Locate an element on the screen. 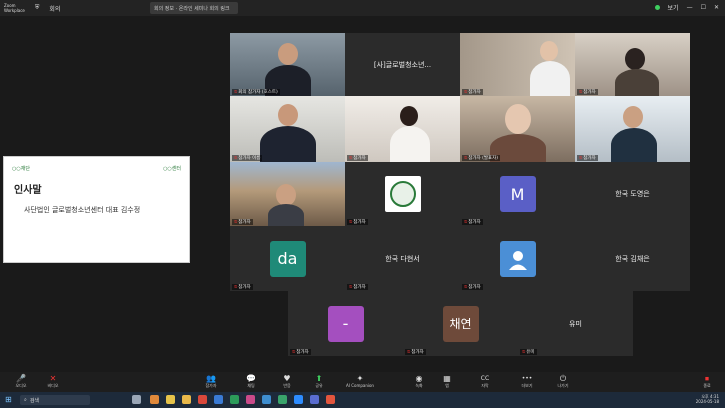  meeting-tab: 회의 is located at coordinates (54, 8).